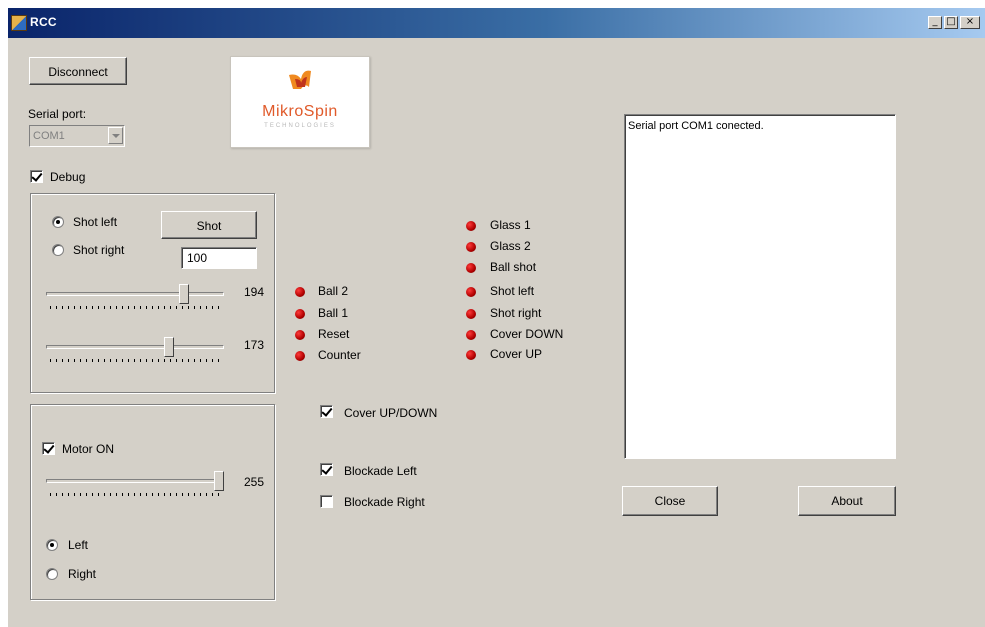 This screenshot has width=985, height=627. I want to click on indicator-label: Counter, so click(339, 355).